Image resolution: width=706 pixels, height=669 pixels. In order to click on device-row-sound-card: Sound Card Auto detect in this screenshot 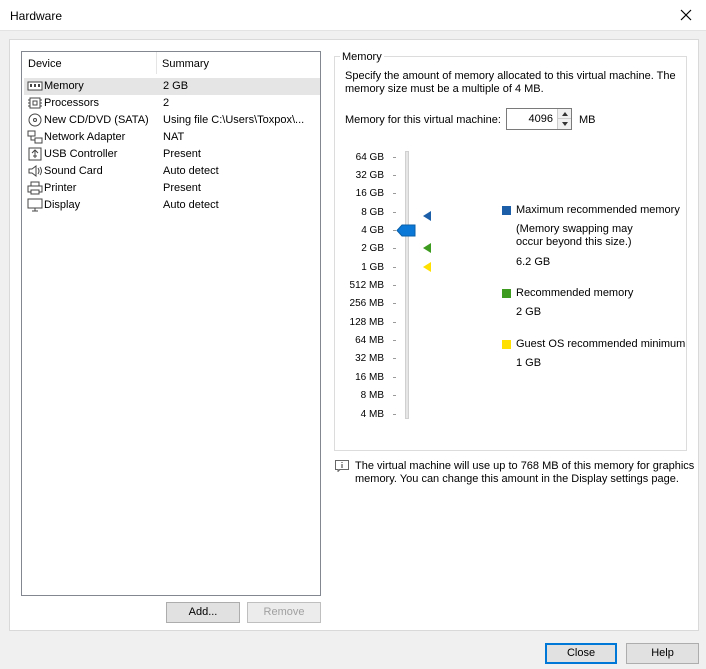, I will do `click(172, 171)`.